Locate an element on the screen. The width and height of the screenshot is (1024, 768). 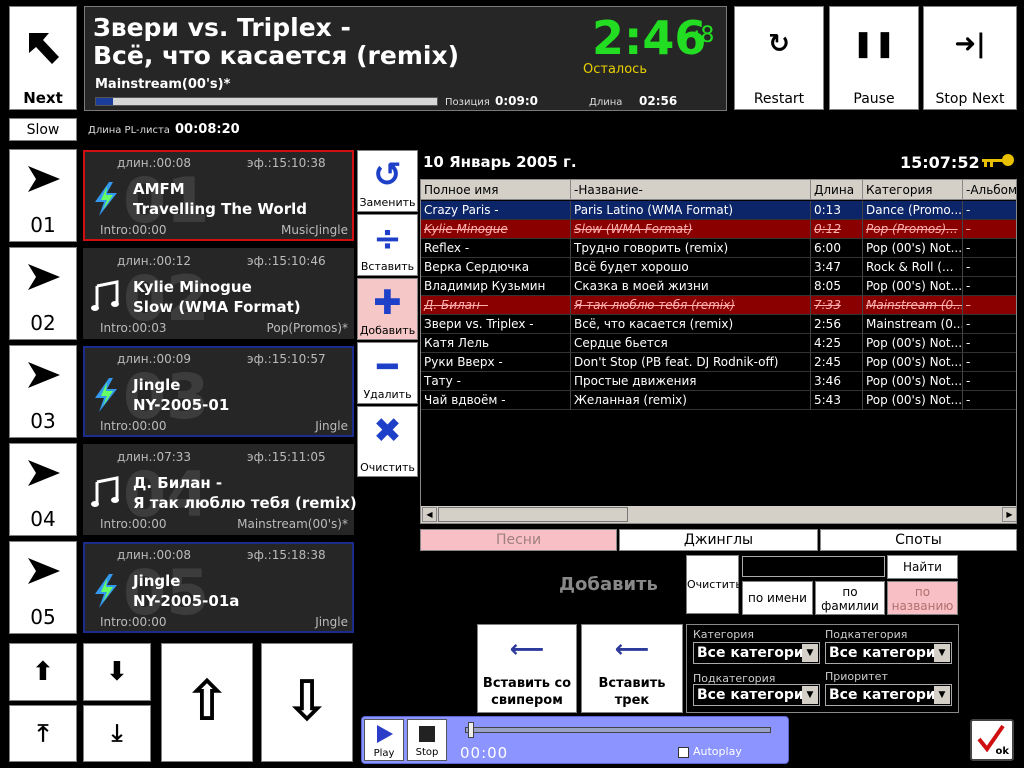
col-header-title: -Название- is located at coordinates (691, 190).